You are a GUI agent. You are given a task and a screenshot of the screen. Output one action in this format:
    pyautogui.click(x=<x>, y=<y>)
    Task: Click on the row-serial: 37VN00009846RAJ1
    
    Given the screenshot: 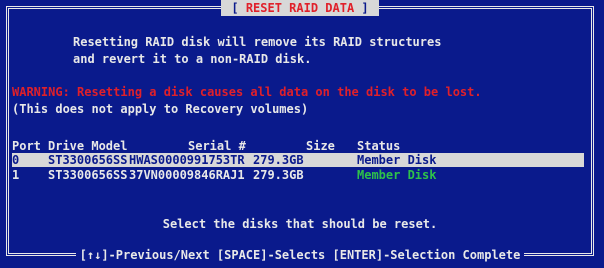 What is the action you would take?
    pyautogui.click(x=187, y=175)
    